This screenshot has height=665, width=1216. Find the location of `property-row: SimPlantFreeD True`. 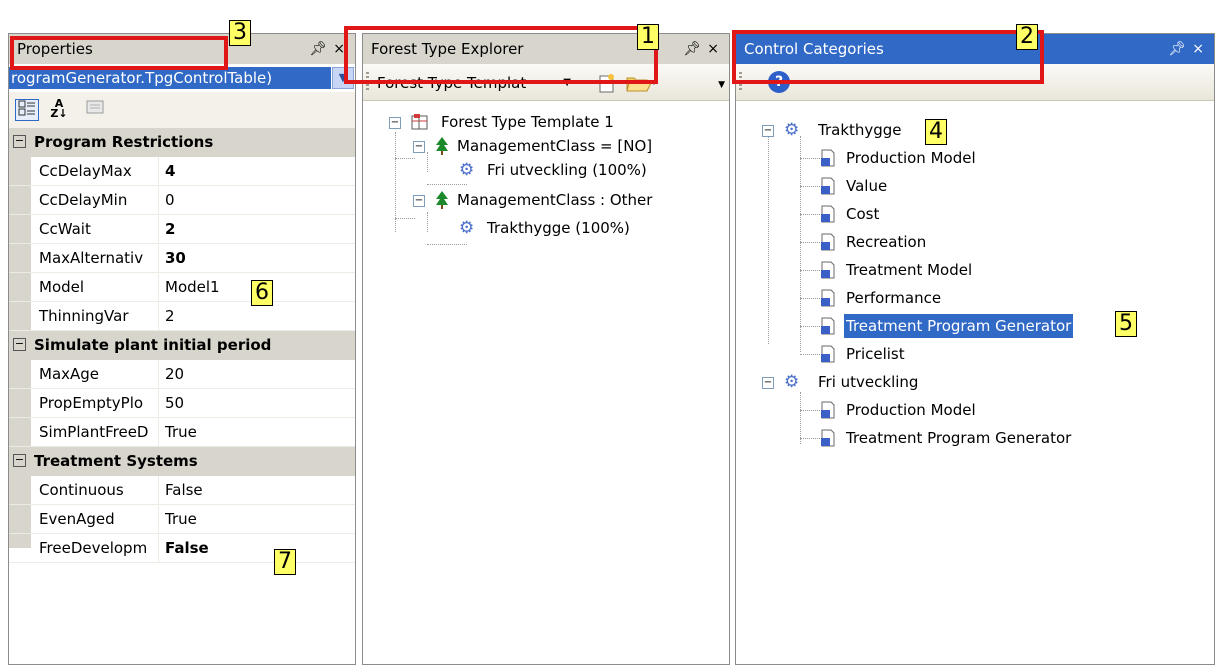

property-row: SimPlantFreeD True is located at coordinates (182, 432).